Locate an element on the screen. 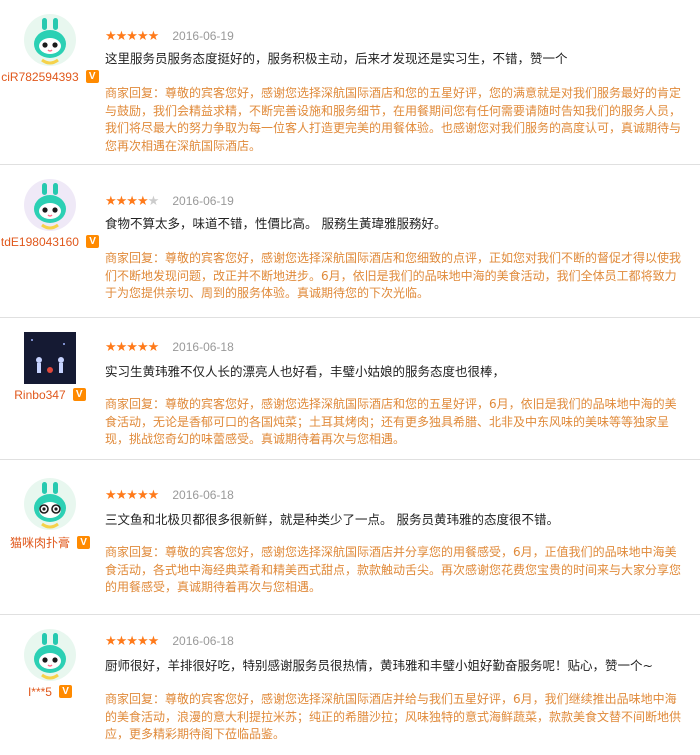 The image size is (700, 755). review-content: 实习生黄玮雅不仅人长的漂亮人也好看，丰璧小姑娘的服务态度也很棒， is located at coordinates (305, 371).